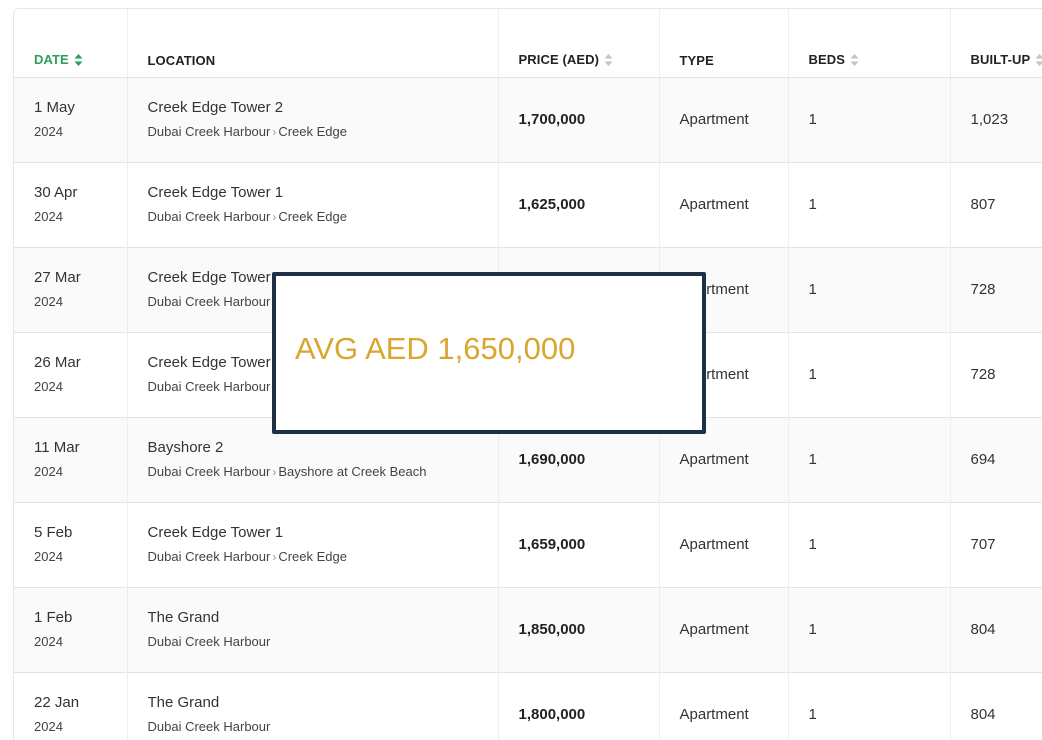  What do you see at coordinates (435, 348) in the screenshot?
I see `average-price-text: AVG AED 1,650,000` at bounding box center [435, 348].